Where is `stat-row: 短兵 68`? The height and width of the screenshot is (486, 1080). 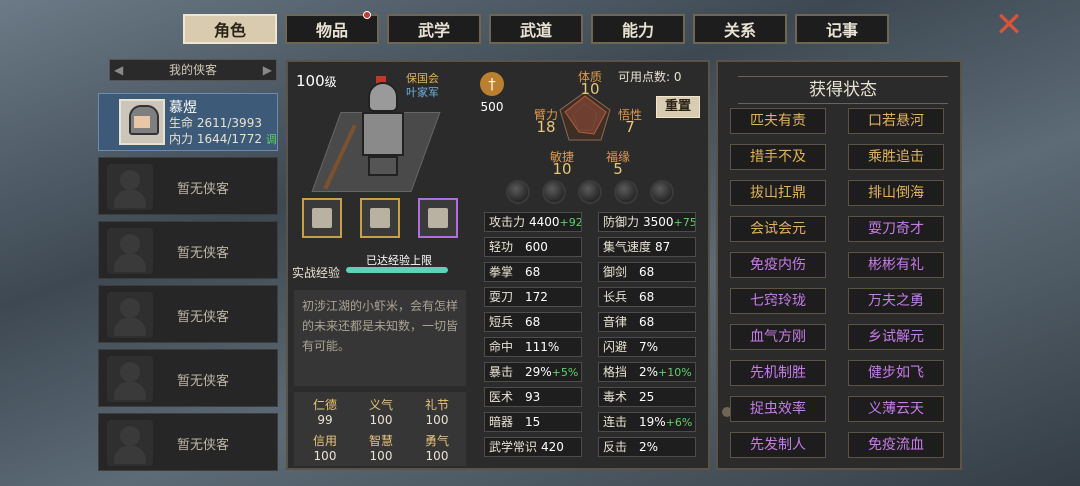 stat-row: 短兵 68 is located at coordinates (533, 322).